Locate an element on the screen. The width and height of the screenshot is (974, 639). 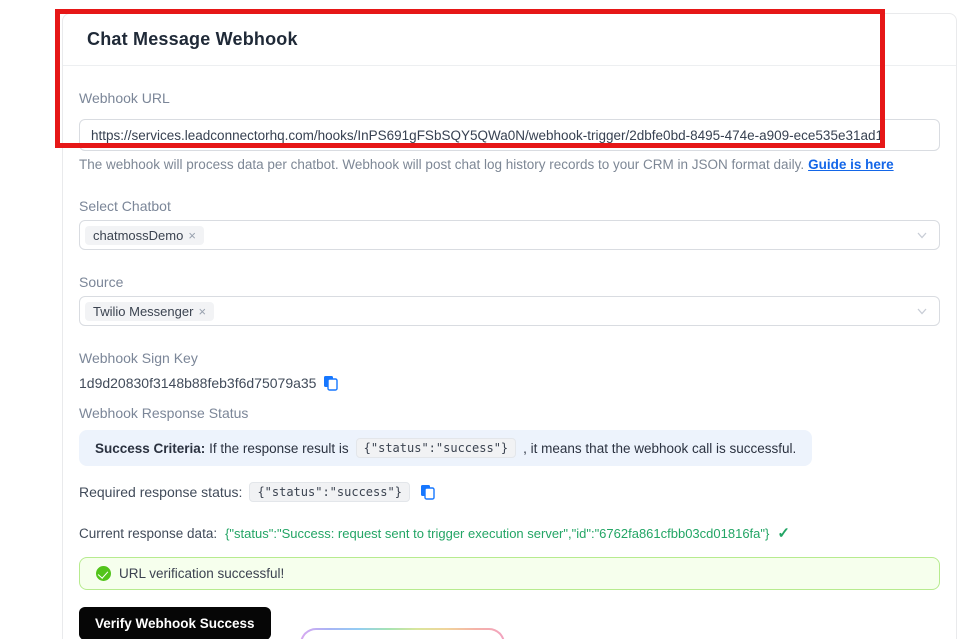
chatbot-select: chatmossDemo × is located at coordinates (509, 235).